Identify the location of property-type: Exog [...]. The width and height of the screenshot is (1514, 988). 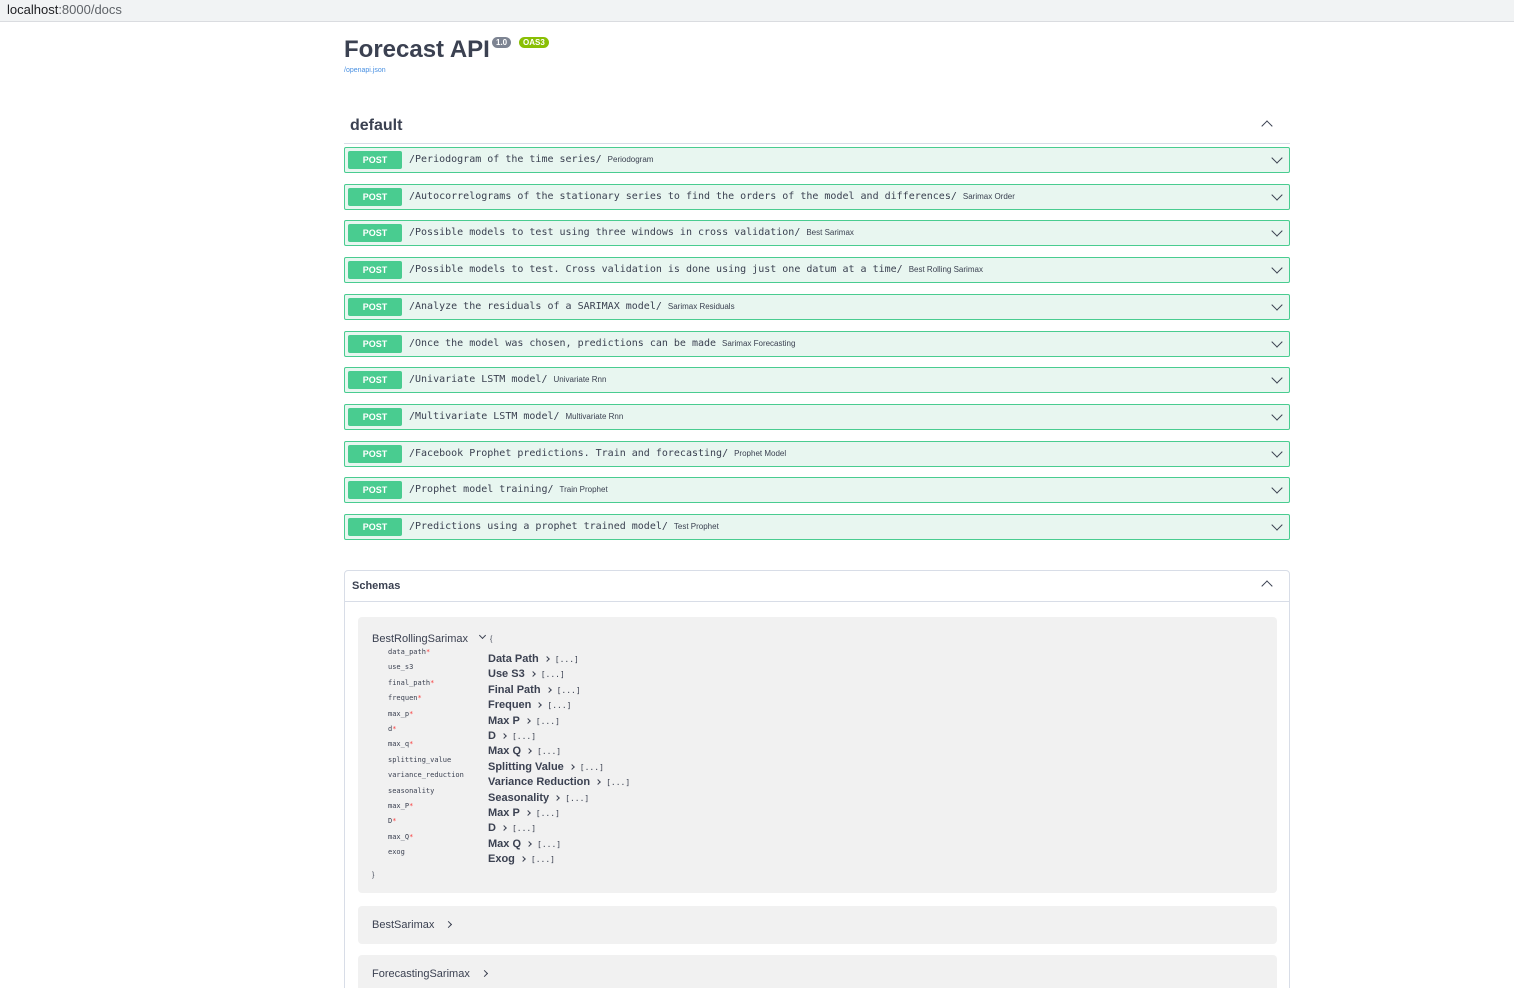
(521, 859).